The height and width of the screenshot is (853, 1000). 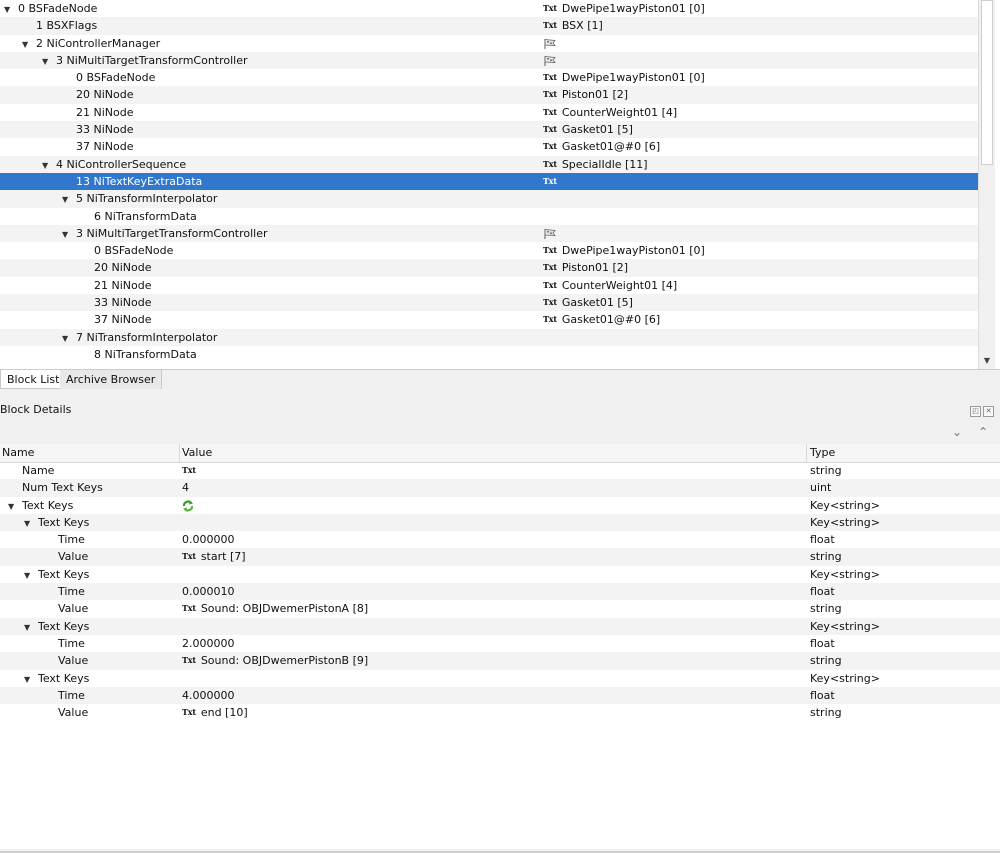 I want to click on details-row: Value Txt start [7] string, so click(x=500, y=557).